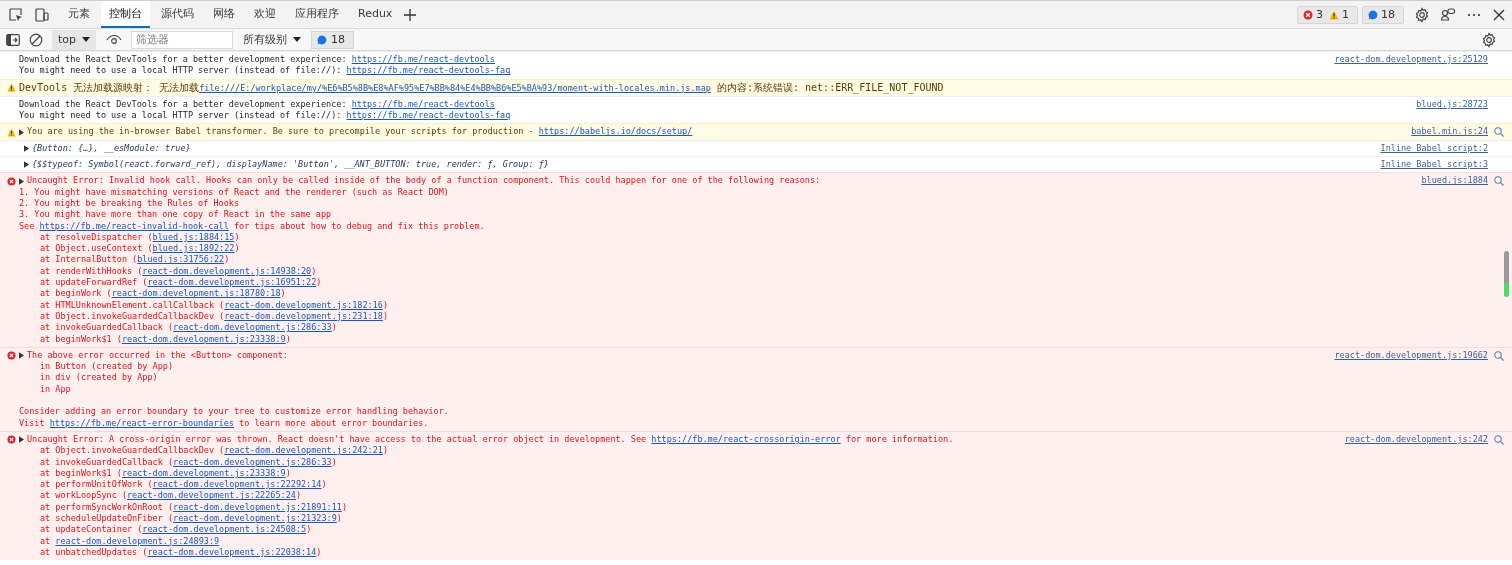 The image size is (1512, 565). Describe the element at coordinates (672, 507) in the screenshot. I see `stack-frame: at performSyncWorkOnRoot (react-dom.development.js:21891:11)` at that location.